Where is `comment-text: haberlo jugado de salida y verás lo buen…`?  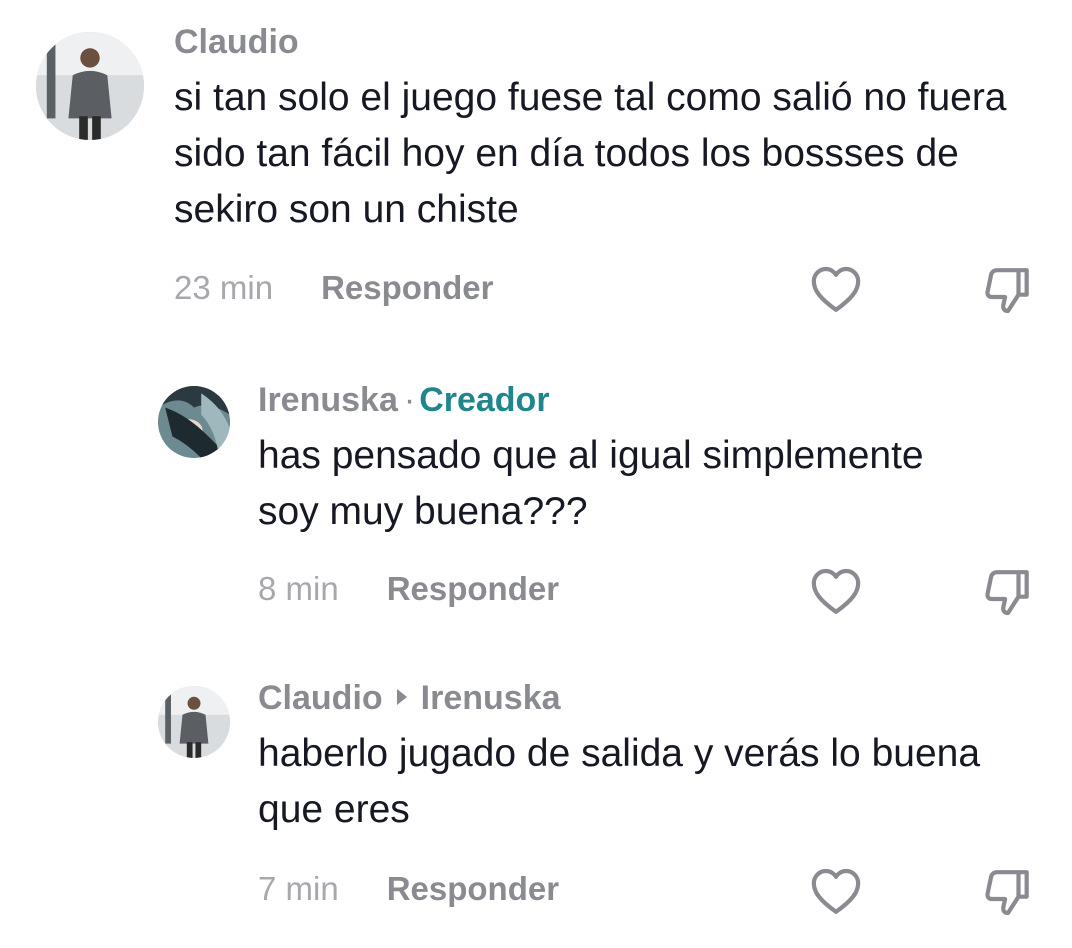
comment-text: haberlo jugado de salida y verás lo buen… is located at coordinates (619, 781).